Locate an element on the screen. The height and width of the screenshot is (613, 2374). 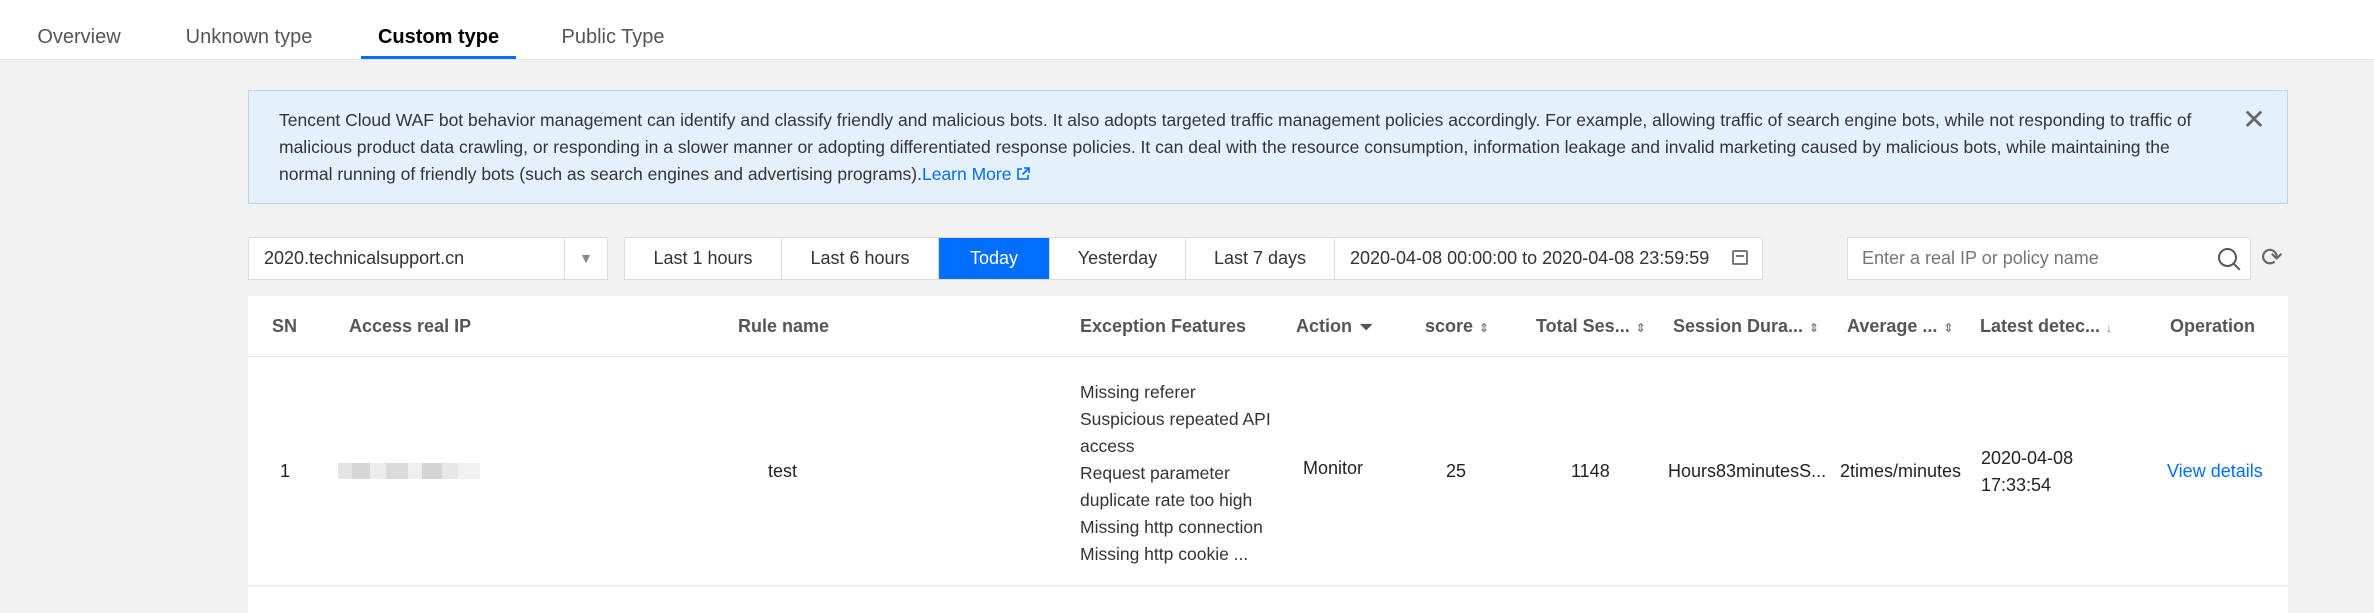
header-session-duration: Session Dura... ⇕ is located at coordinates (1746, 326).